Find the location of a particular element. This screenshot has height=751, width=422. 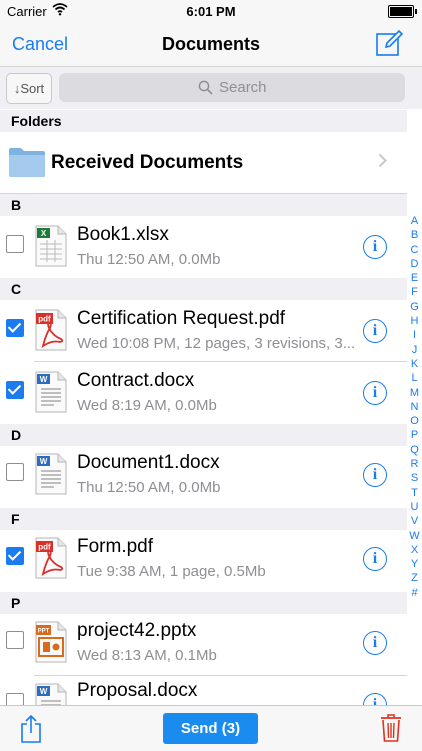

search-icon is located at coordinates (205, 89).